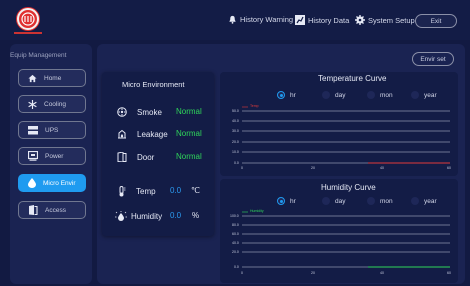 The image size is (470, 286). I want to click on sidebar-item-label: Micro Envir, so click(59, 183).